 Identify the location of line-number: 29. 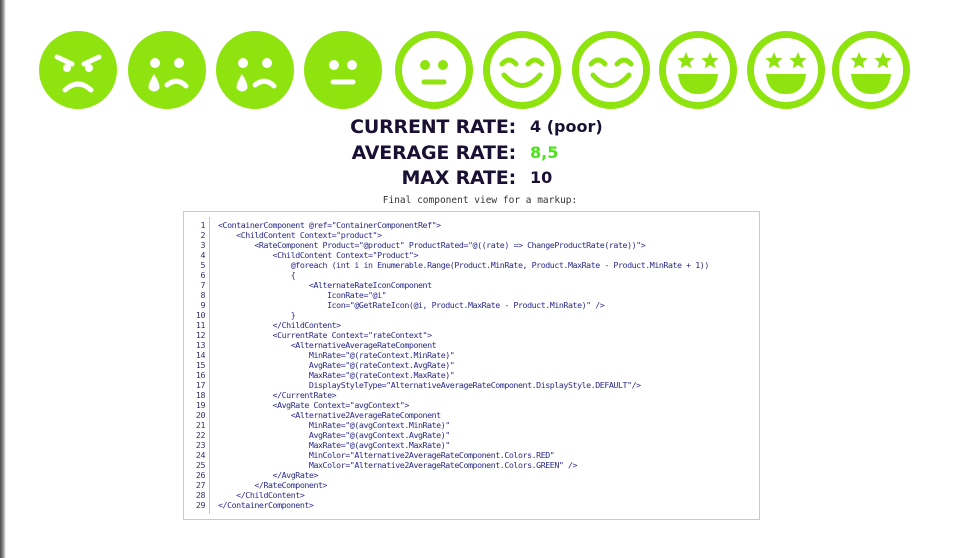
(200, 505).